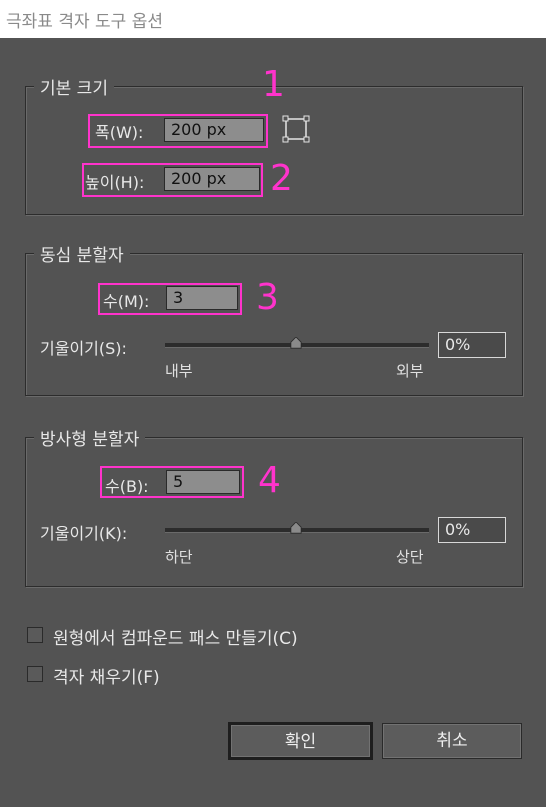  I want to click on compound-path-label: 원형에서 컴파운드 패스 만들기(C), so click(175, 636).